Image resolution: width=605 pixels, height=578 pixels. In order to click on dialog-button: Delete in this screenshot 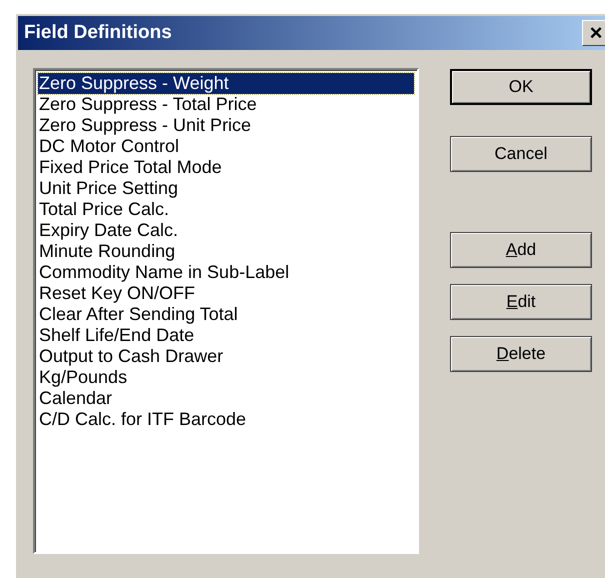, I will do `click(521, 354)`.